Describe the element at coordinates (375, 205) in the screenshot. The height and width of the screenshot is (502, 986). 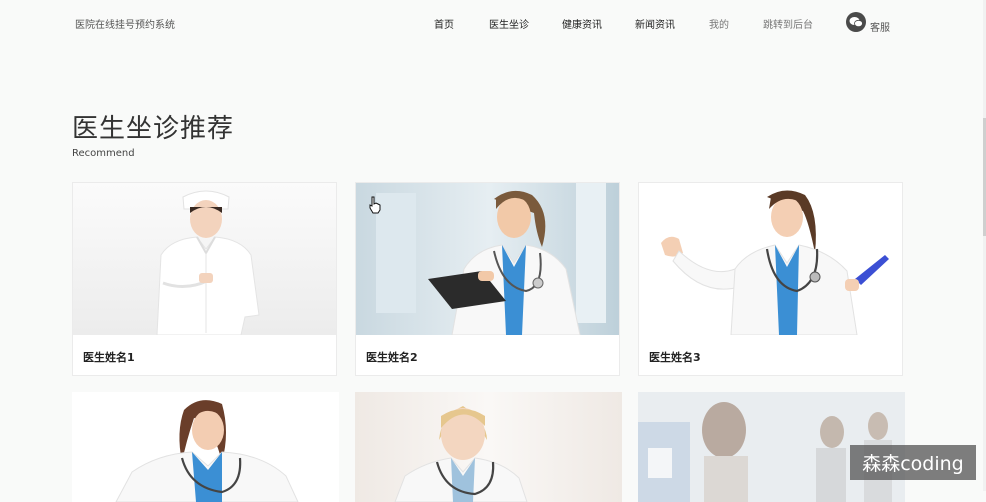
I see `hand-cursor-icon` at that location.